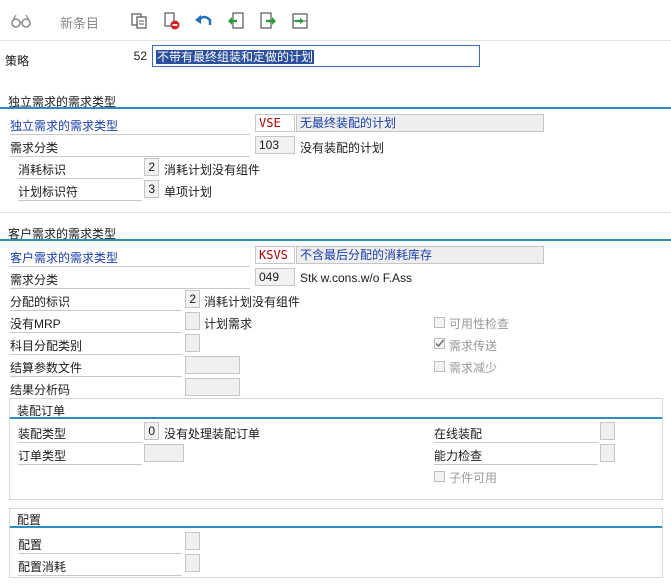 This screenshot has width=671, height=583. I want to click on requirement-transfer-label: 需求传送, so click(473, 346).